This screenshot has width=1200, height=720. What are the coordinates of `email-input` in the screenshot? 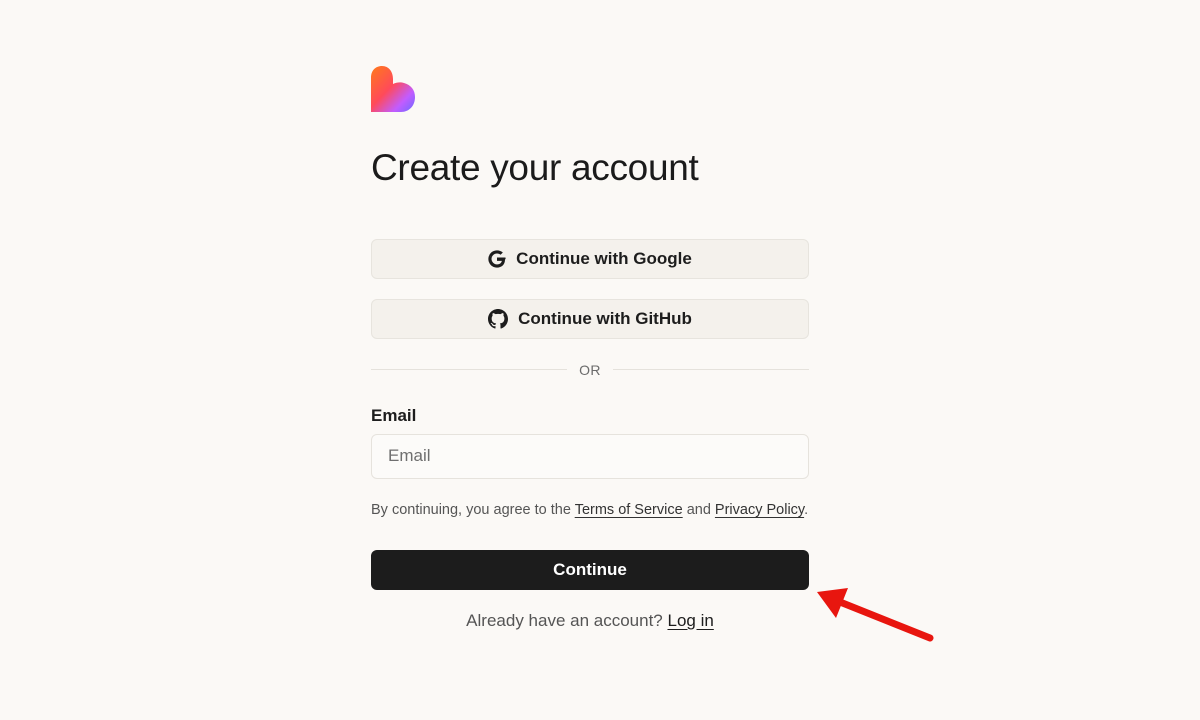 It's located at (590, 456).